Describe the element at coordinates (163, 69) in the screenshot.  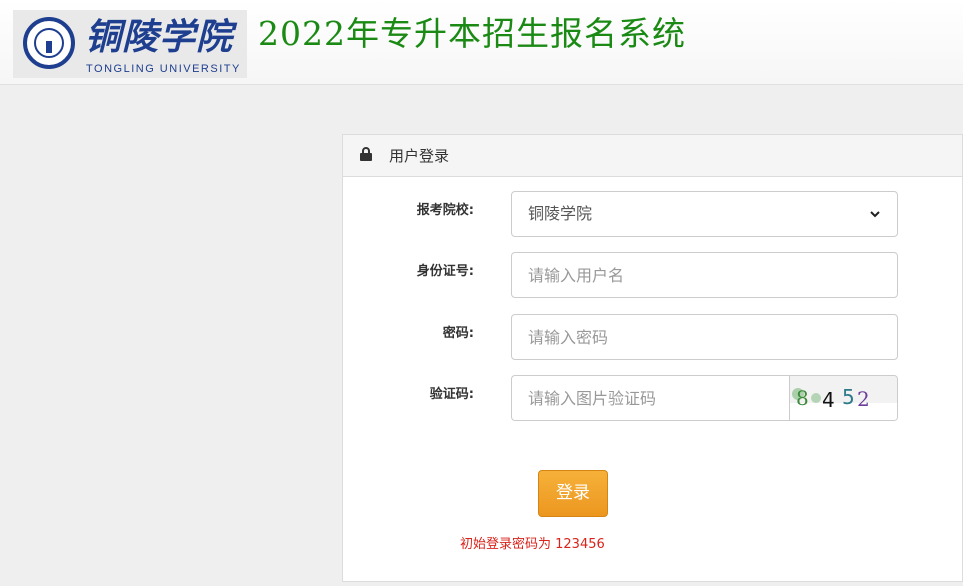
I see `logo-english-name: TONGLING UNIVERSITY` at that location.